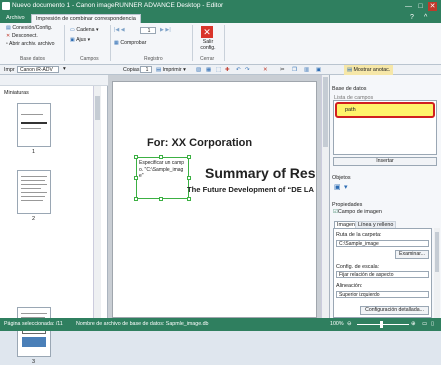  Describe the element at coordinates (207, 32) in the screenshot. I see `exit-config-icon: ✕` at that location.